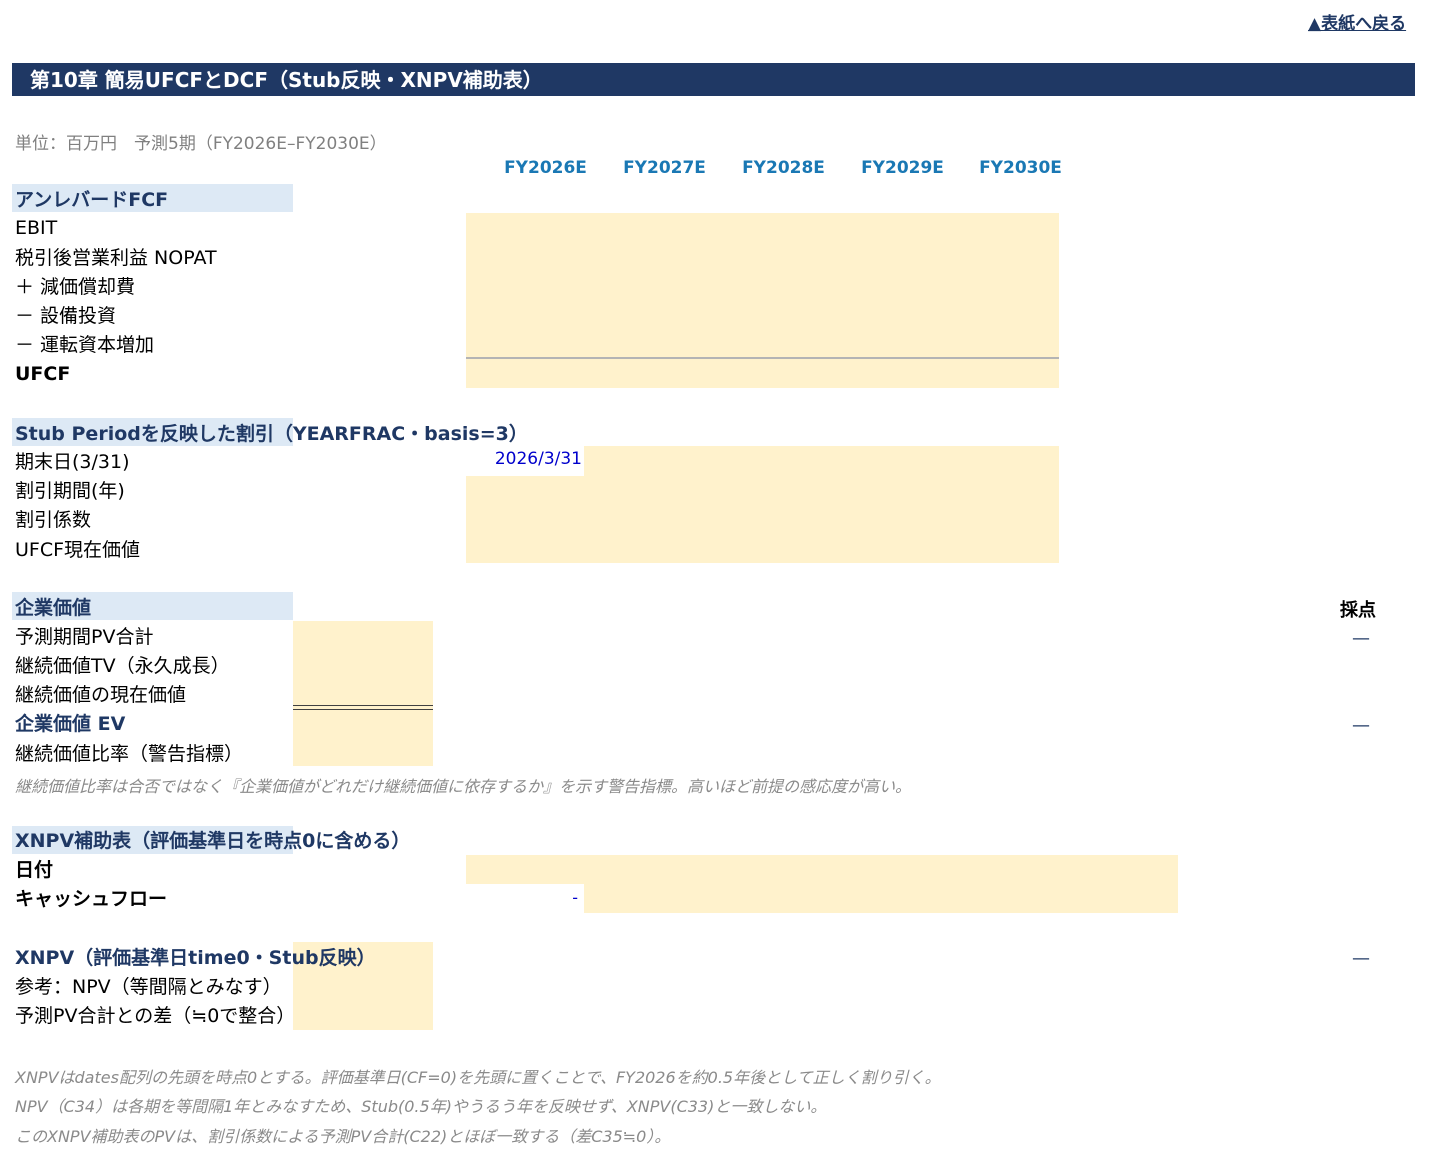 The image size is (1430, 1154). What do you see at coordinates (34, 870) in the screenshot?
I see `xnpv-date-label: 日付` at bounding box center [34, 870].